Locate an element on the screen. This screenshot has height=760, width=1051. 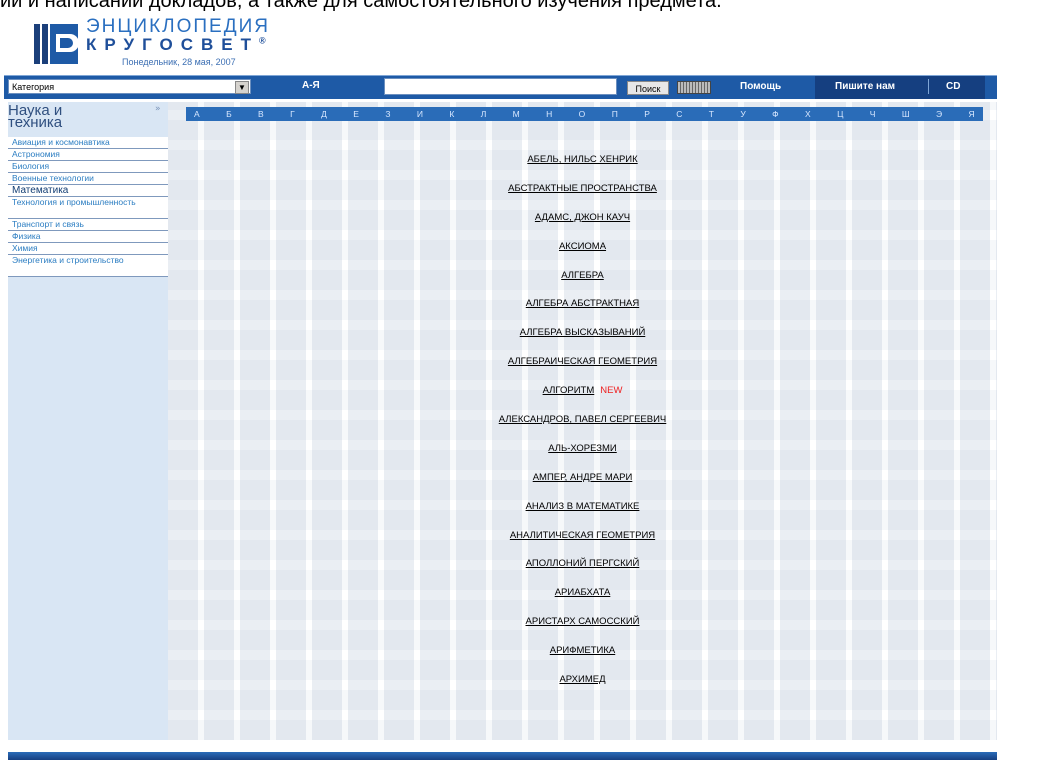
letter-link: О is located at coordinates (582, 114).